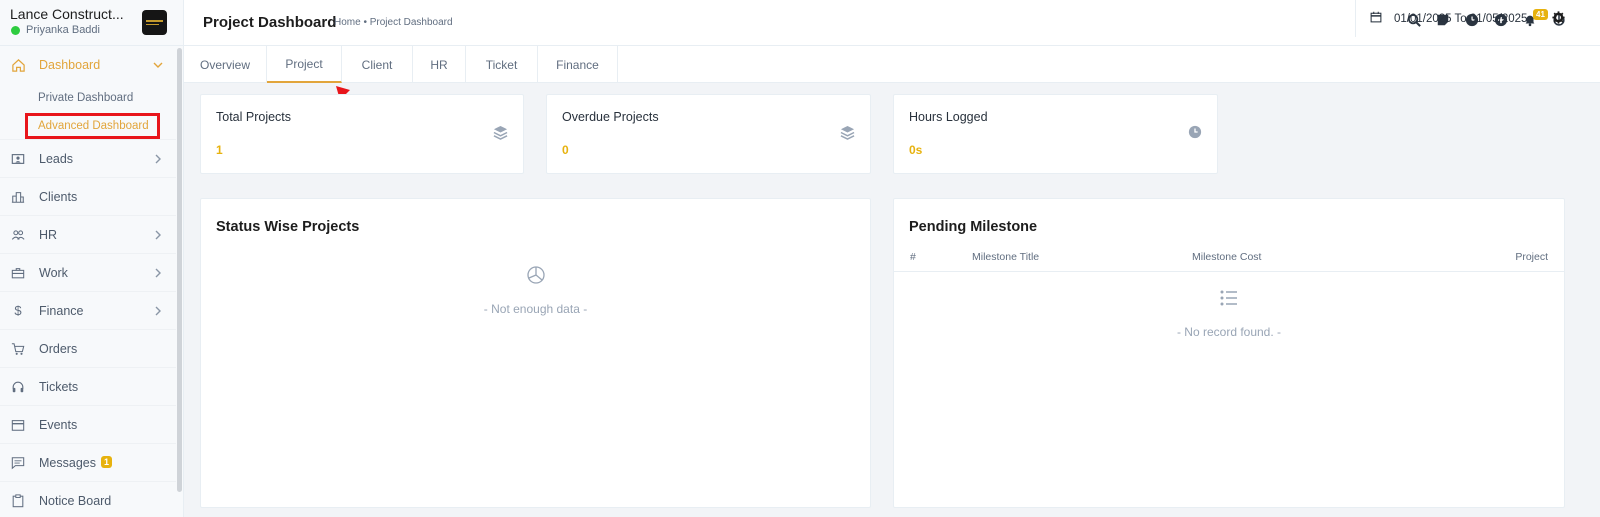  I want to click on sidebar-item-finance: $ Finance, so click(88, 311).